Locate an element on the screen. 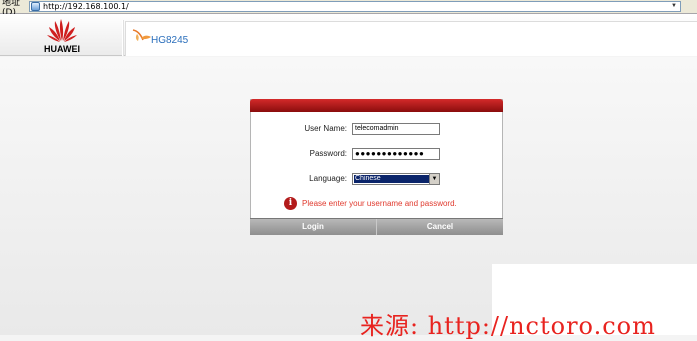 This screenshot has width=697, height=341. address-bar: 地址(D) http://192.168.100.1/ ▼ is located at coordinates (348, 9).